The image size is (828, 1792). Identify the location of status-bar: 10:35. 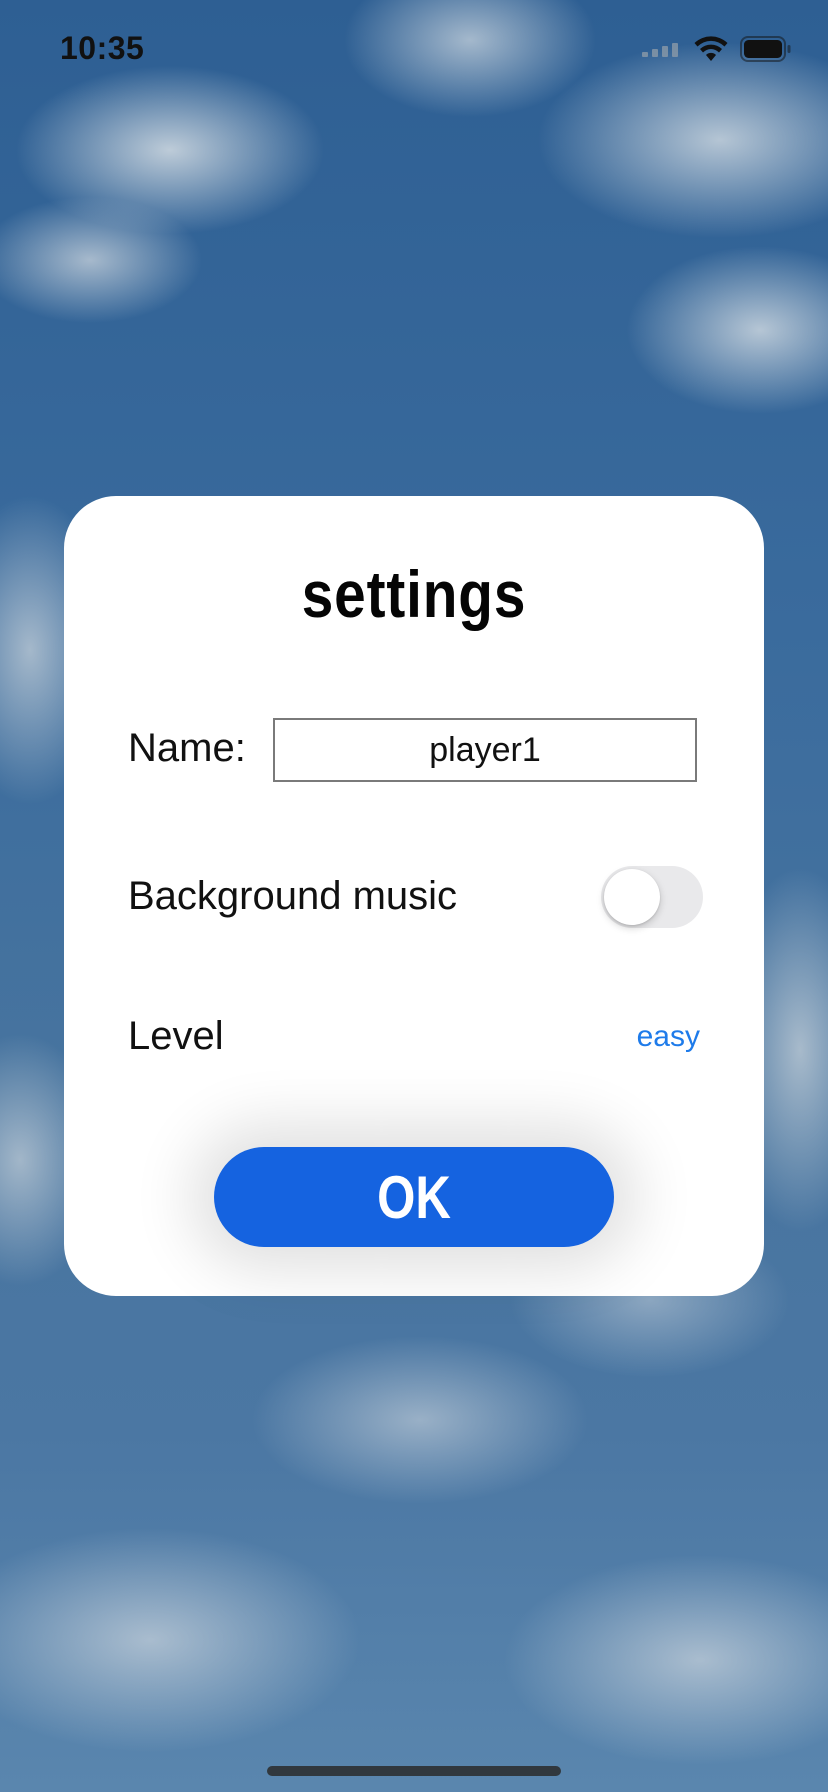
(414, 50).